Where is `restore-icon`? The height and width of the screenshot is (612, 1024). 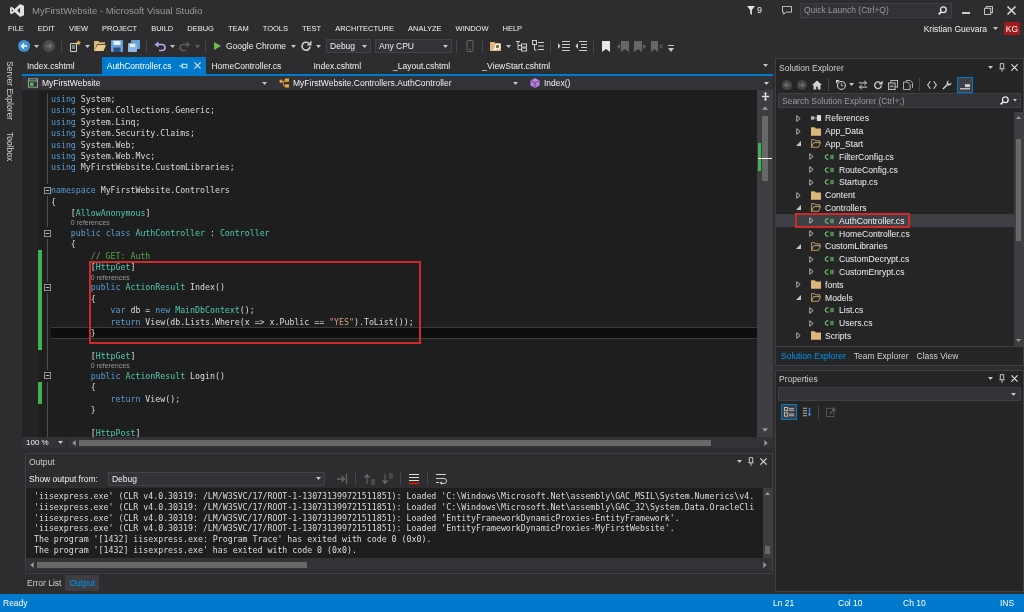
restore-icon is located at coordinates (988, 10).